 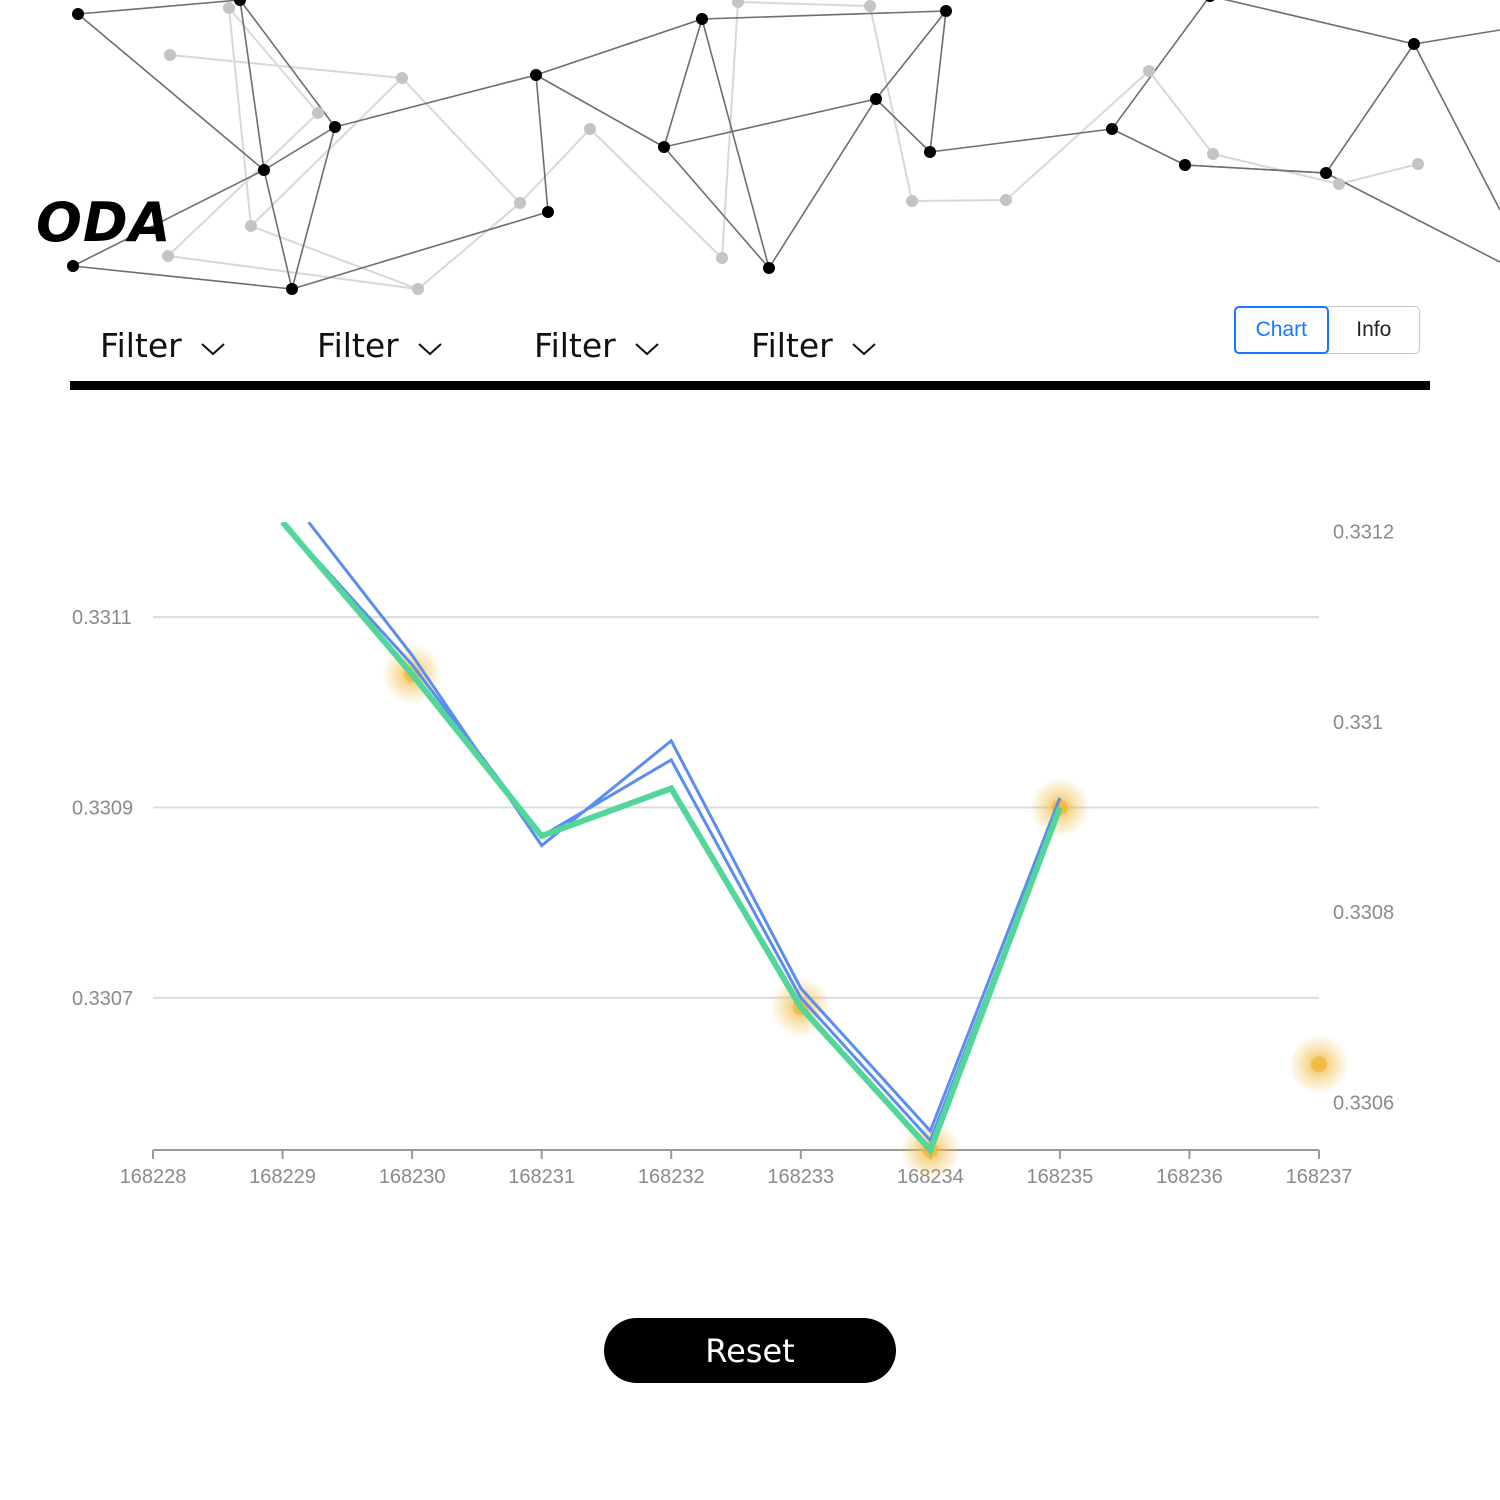 What do you see at coordinates (671, 1177) in the screenshot?
I see `x-tick-label: 168232` at bounding box center [671, 1177].